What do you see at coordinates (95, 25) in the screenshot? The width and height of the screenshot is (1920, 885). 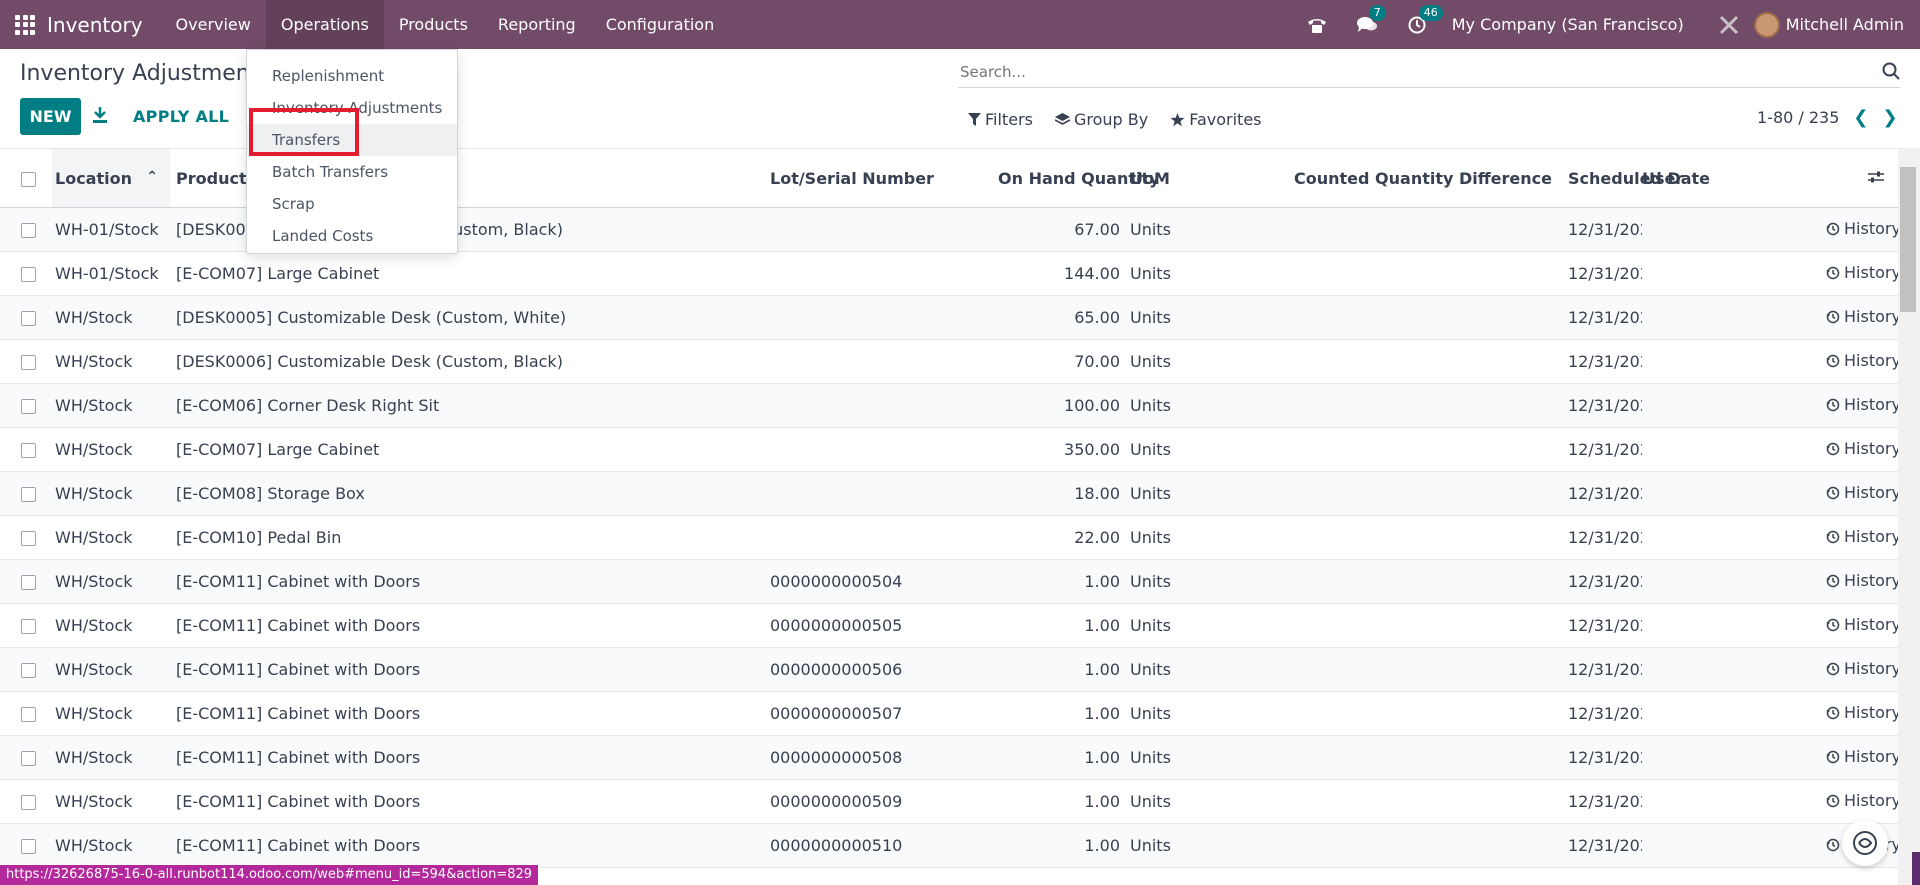 I see `app-brand: Inventory` at bounding box center [95, 25].